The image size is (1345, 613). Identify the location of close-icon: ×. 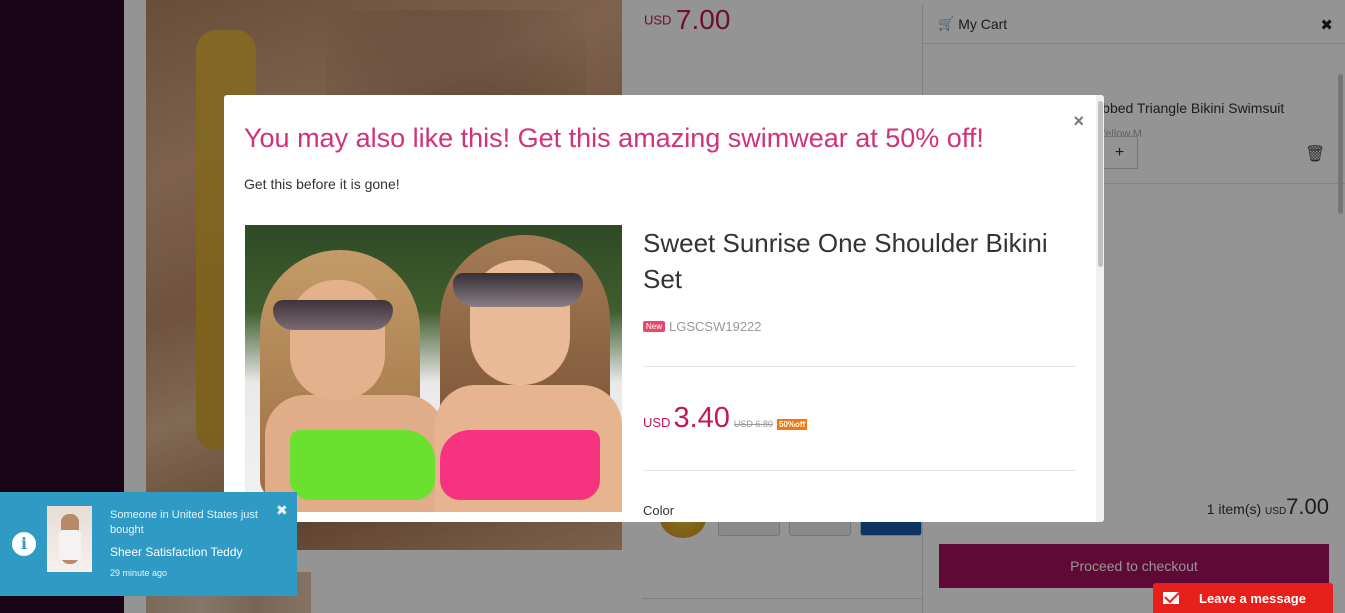
(1078, 121).